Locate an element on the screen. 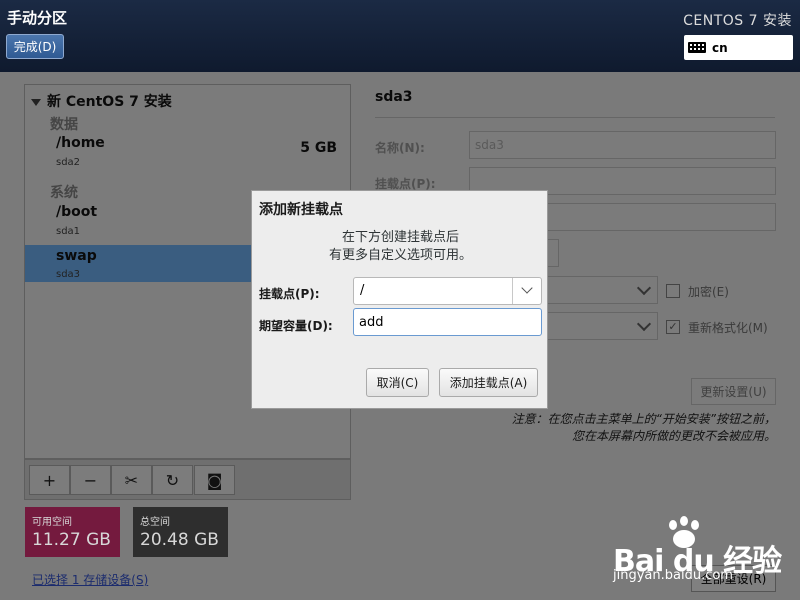  partition-device-swap: sda3 is located at coordinates (68, 274).